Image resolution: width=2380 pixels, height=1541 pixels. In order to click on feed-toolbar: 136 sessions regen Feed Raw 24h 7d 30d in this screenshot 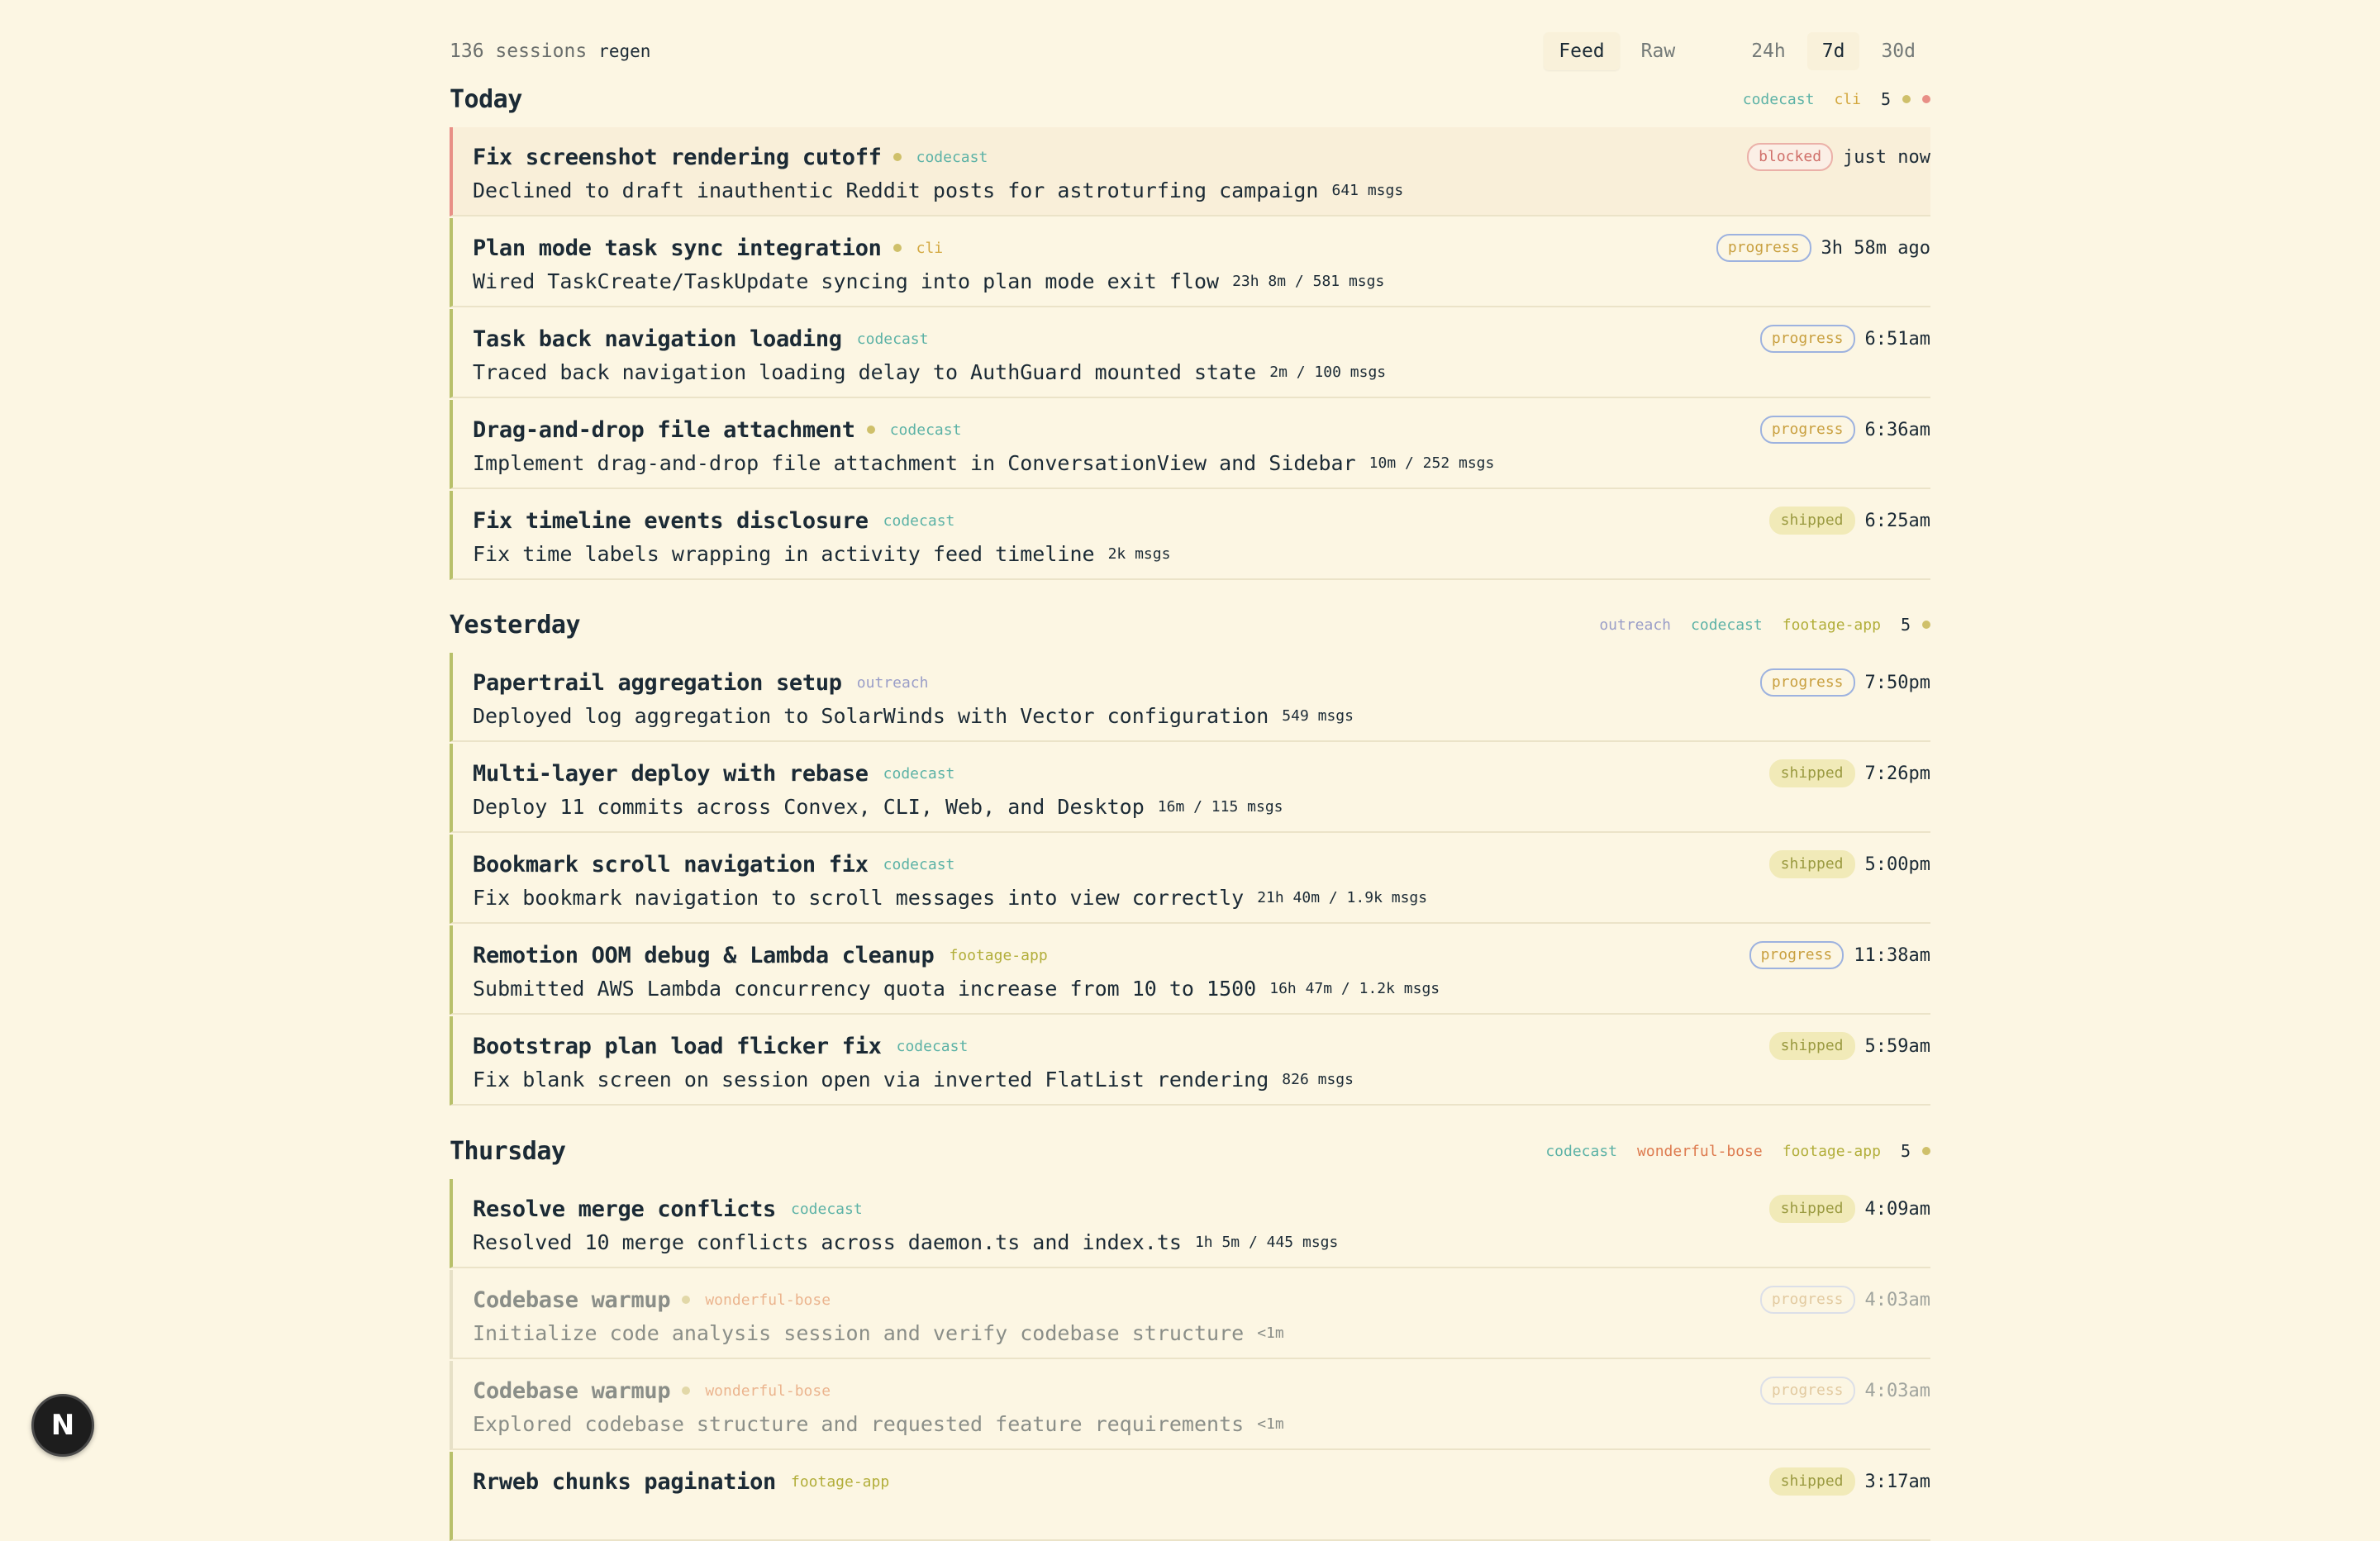, I will do `click(1190, 51)`.